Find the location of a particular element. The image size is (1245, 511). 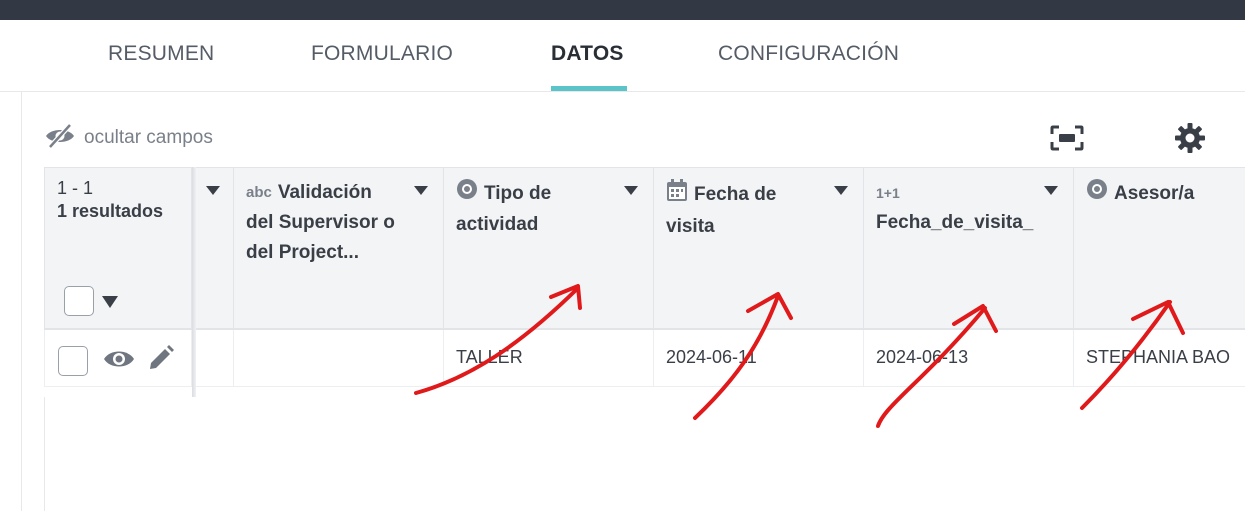

row-select-checkbox is located at coordinates (73, 361).